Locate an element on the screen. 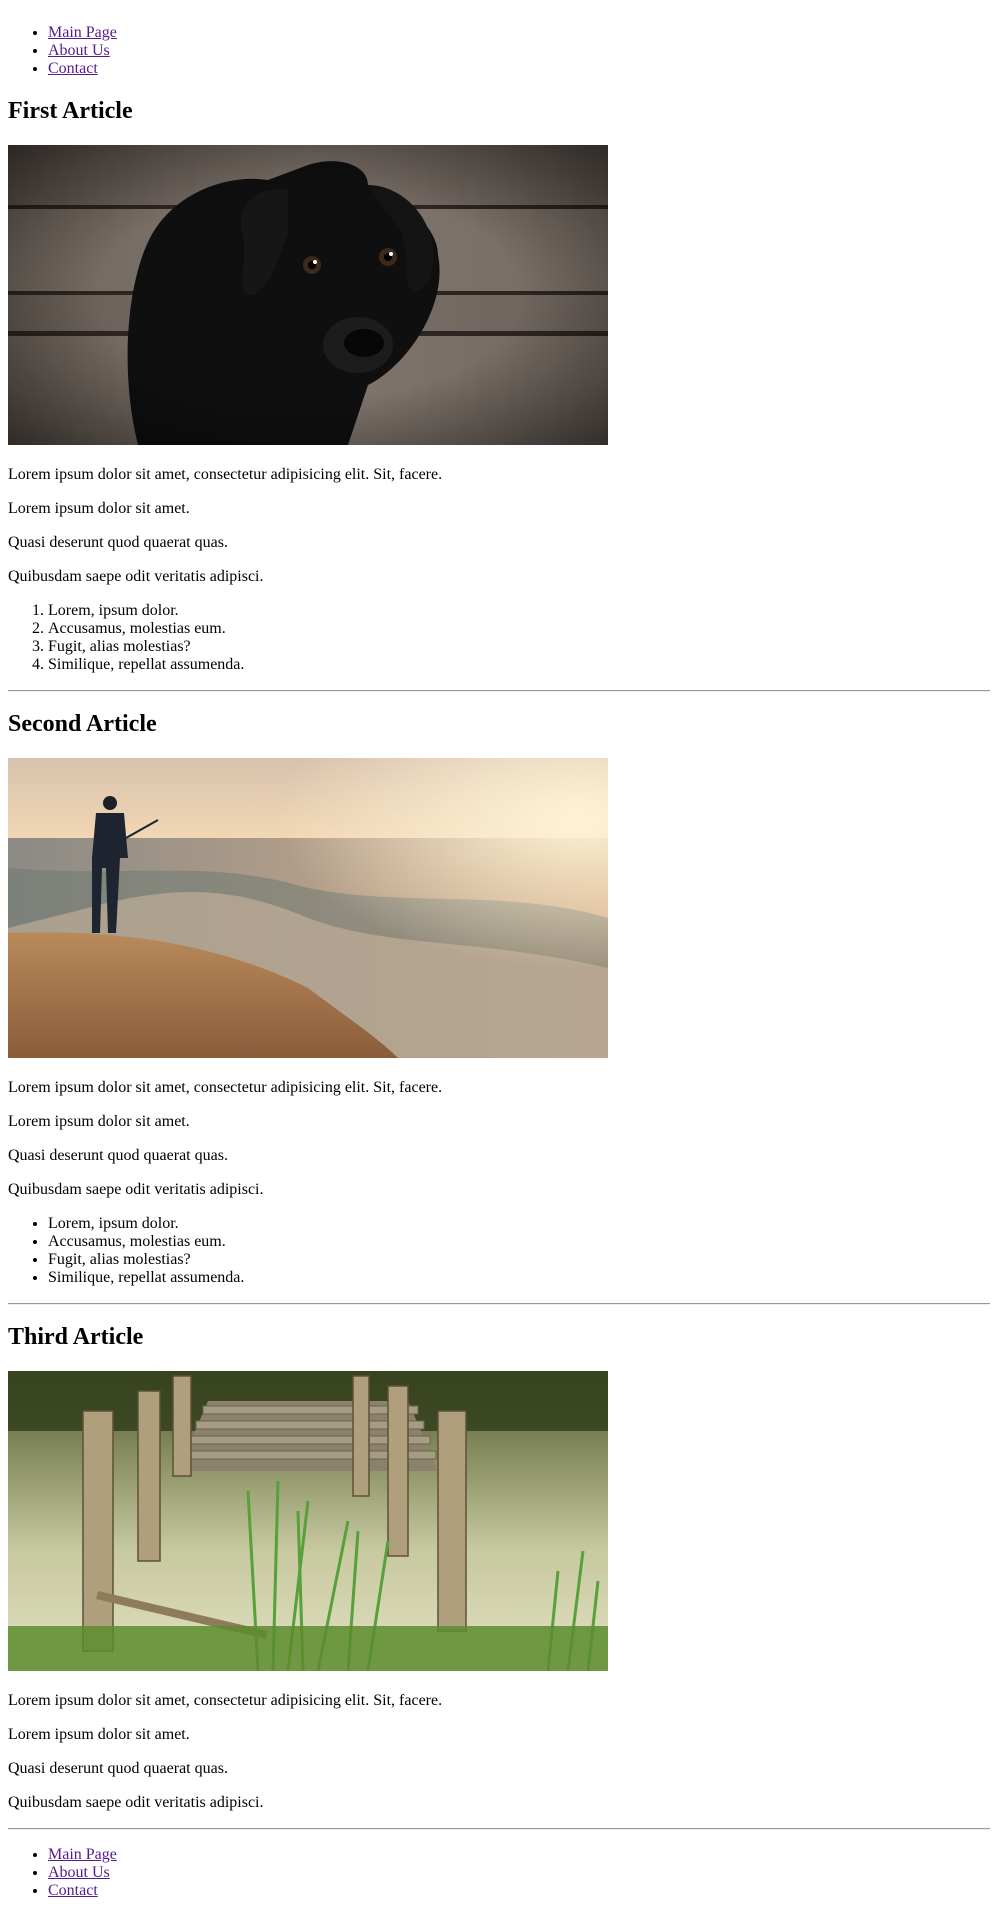 This screenshot has height=1922, width=998. bottom-nav: Main Page About Us Contact is located at coordinates (62, 1873).